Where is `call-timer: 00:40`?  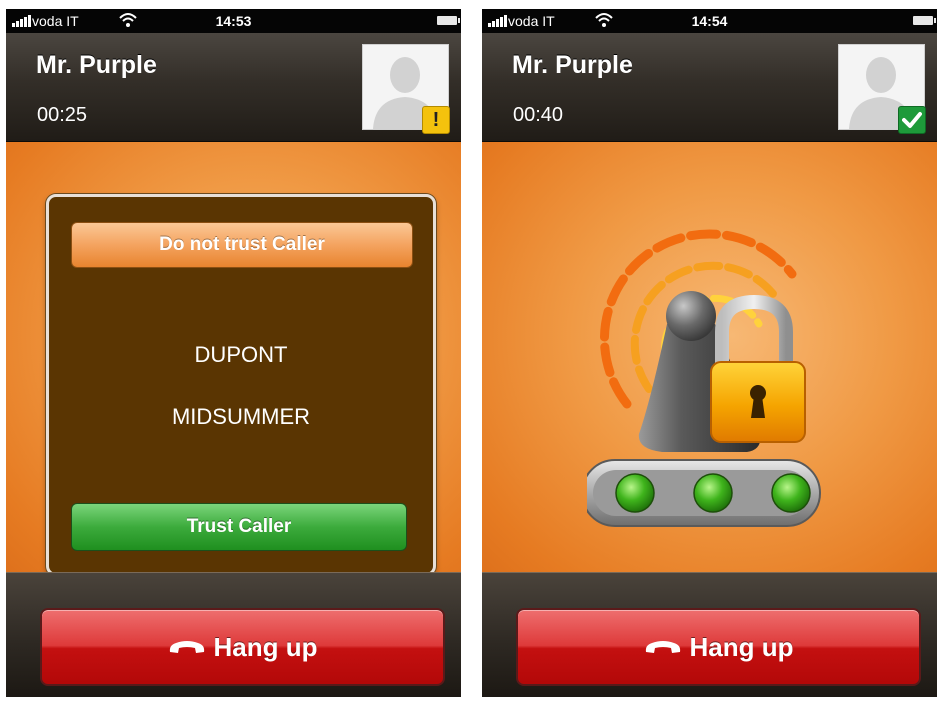 call-timer: 00:40 is located at coordinates (538, 115).